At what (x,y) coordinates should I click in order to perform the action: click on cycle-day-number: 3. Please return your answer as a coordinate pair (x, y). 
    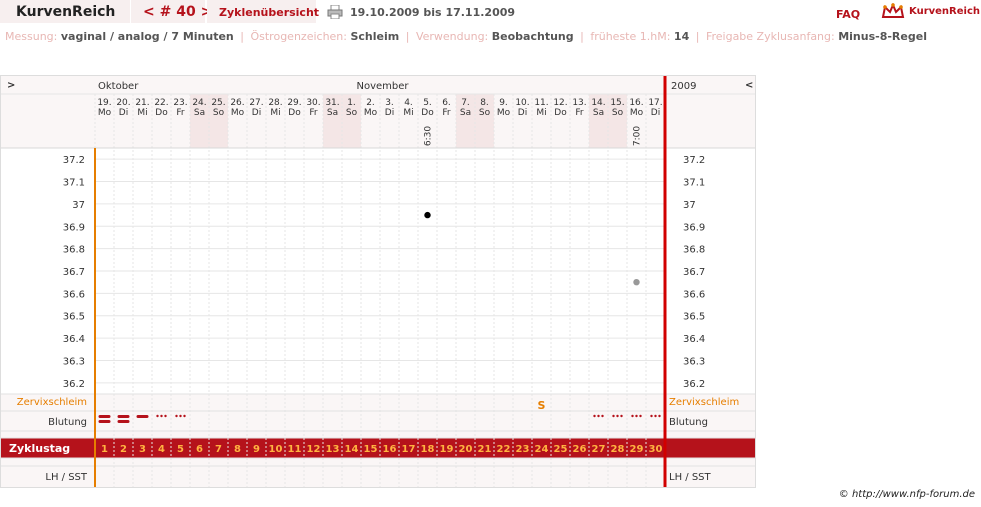
    Looking at the image, I should click on (142, 449).